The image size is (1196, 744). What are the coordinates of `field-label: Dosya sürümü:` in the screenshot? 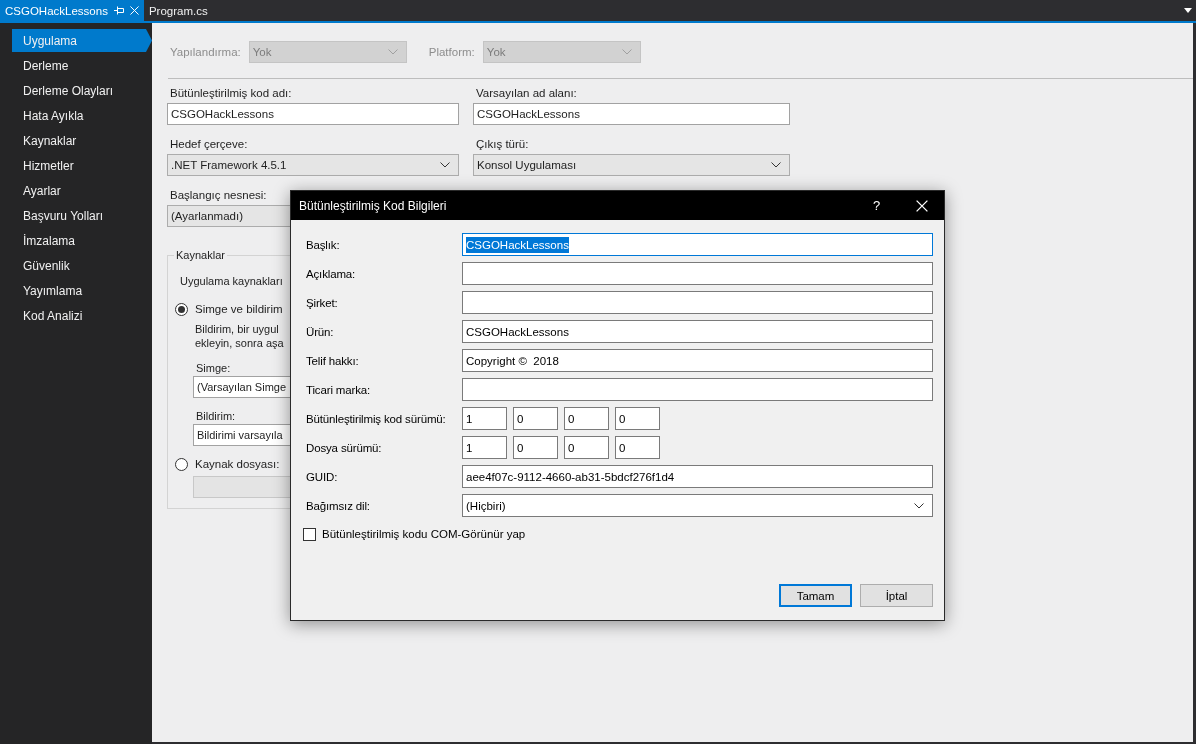 It's located at (344, 447).